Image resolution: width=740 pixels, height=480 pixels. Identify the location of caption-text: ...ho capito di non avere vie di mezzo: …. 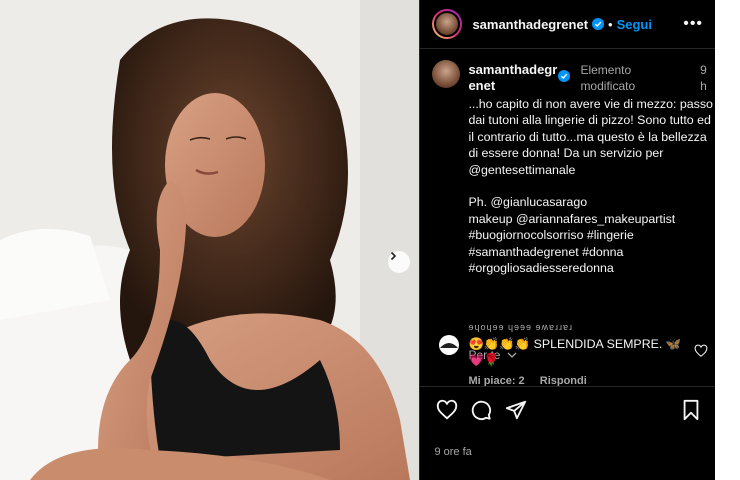
(593, 186).